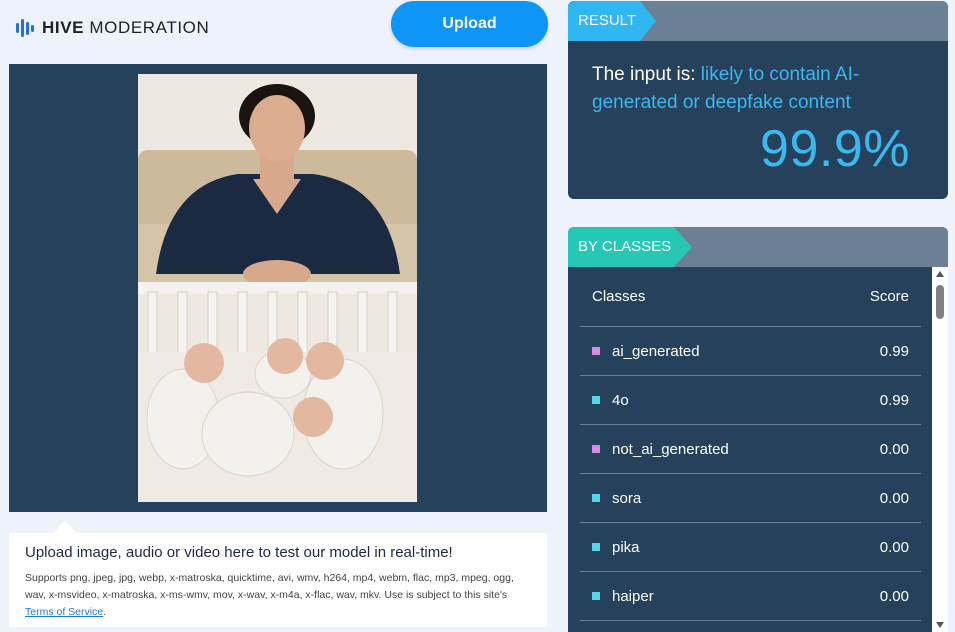  I want to click on class-name: sora, so click(627, 498).